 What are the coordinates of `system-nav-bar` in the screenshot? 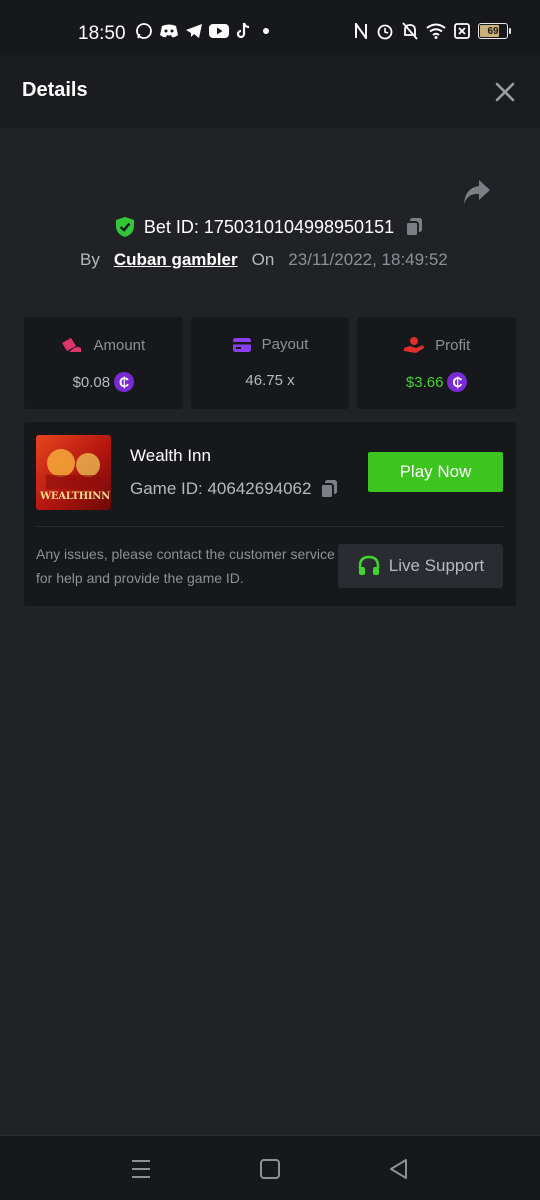 It's located at (270, 1167).